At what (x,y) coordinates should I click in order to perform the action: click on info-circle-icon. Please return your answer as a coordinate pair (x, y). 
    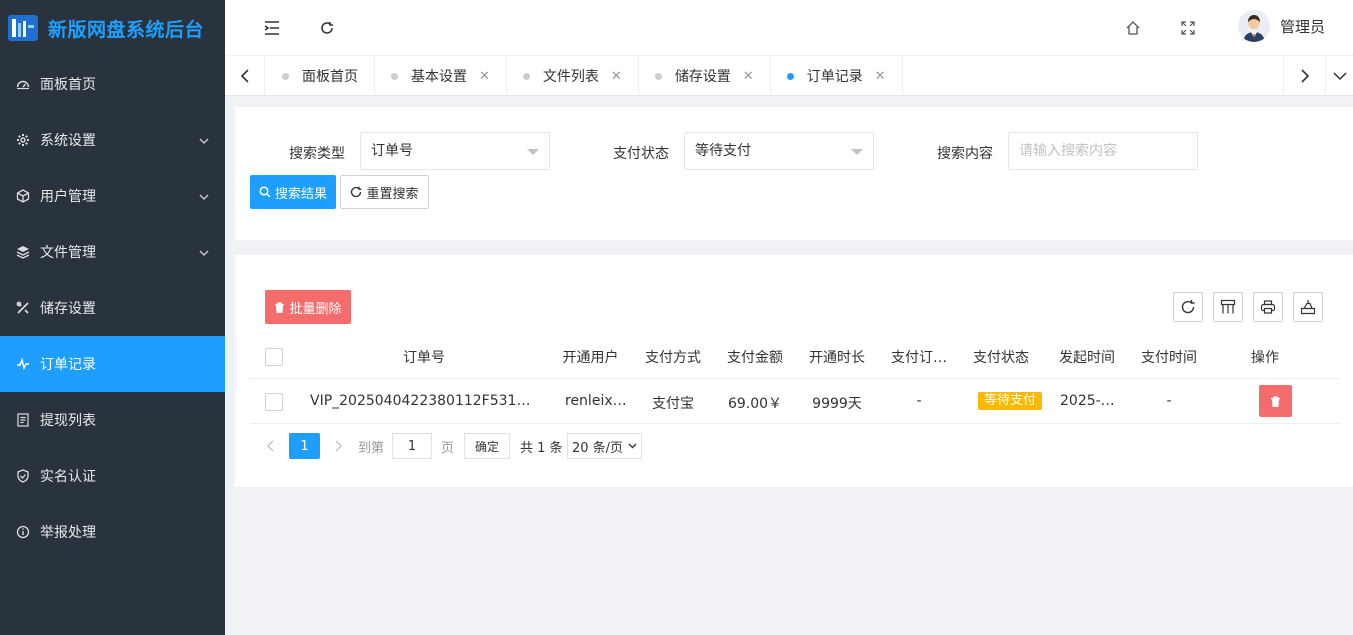
    Looking at the image, I should click on (23, 532).